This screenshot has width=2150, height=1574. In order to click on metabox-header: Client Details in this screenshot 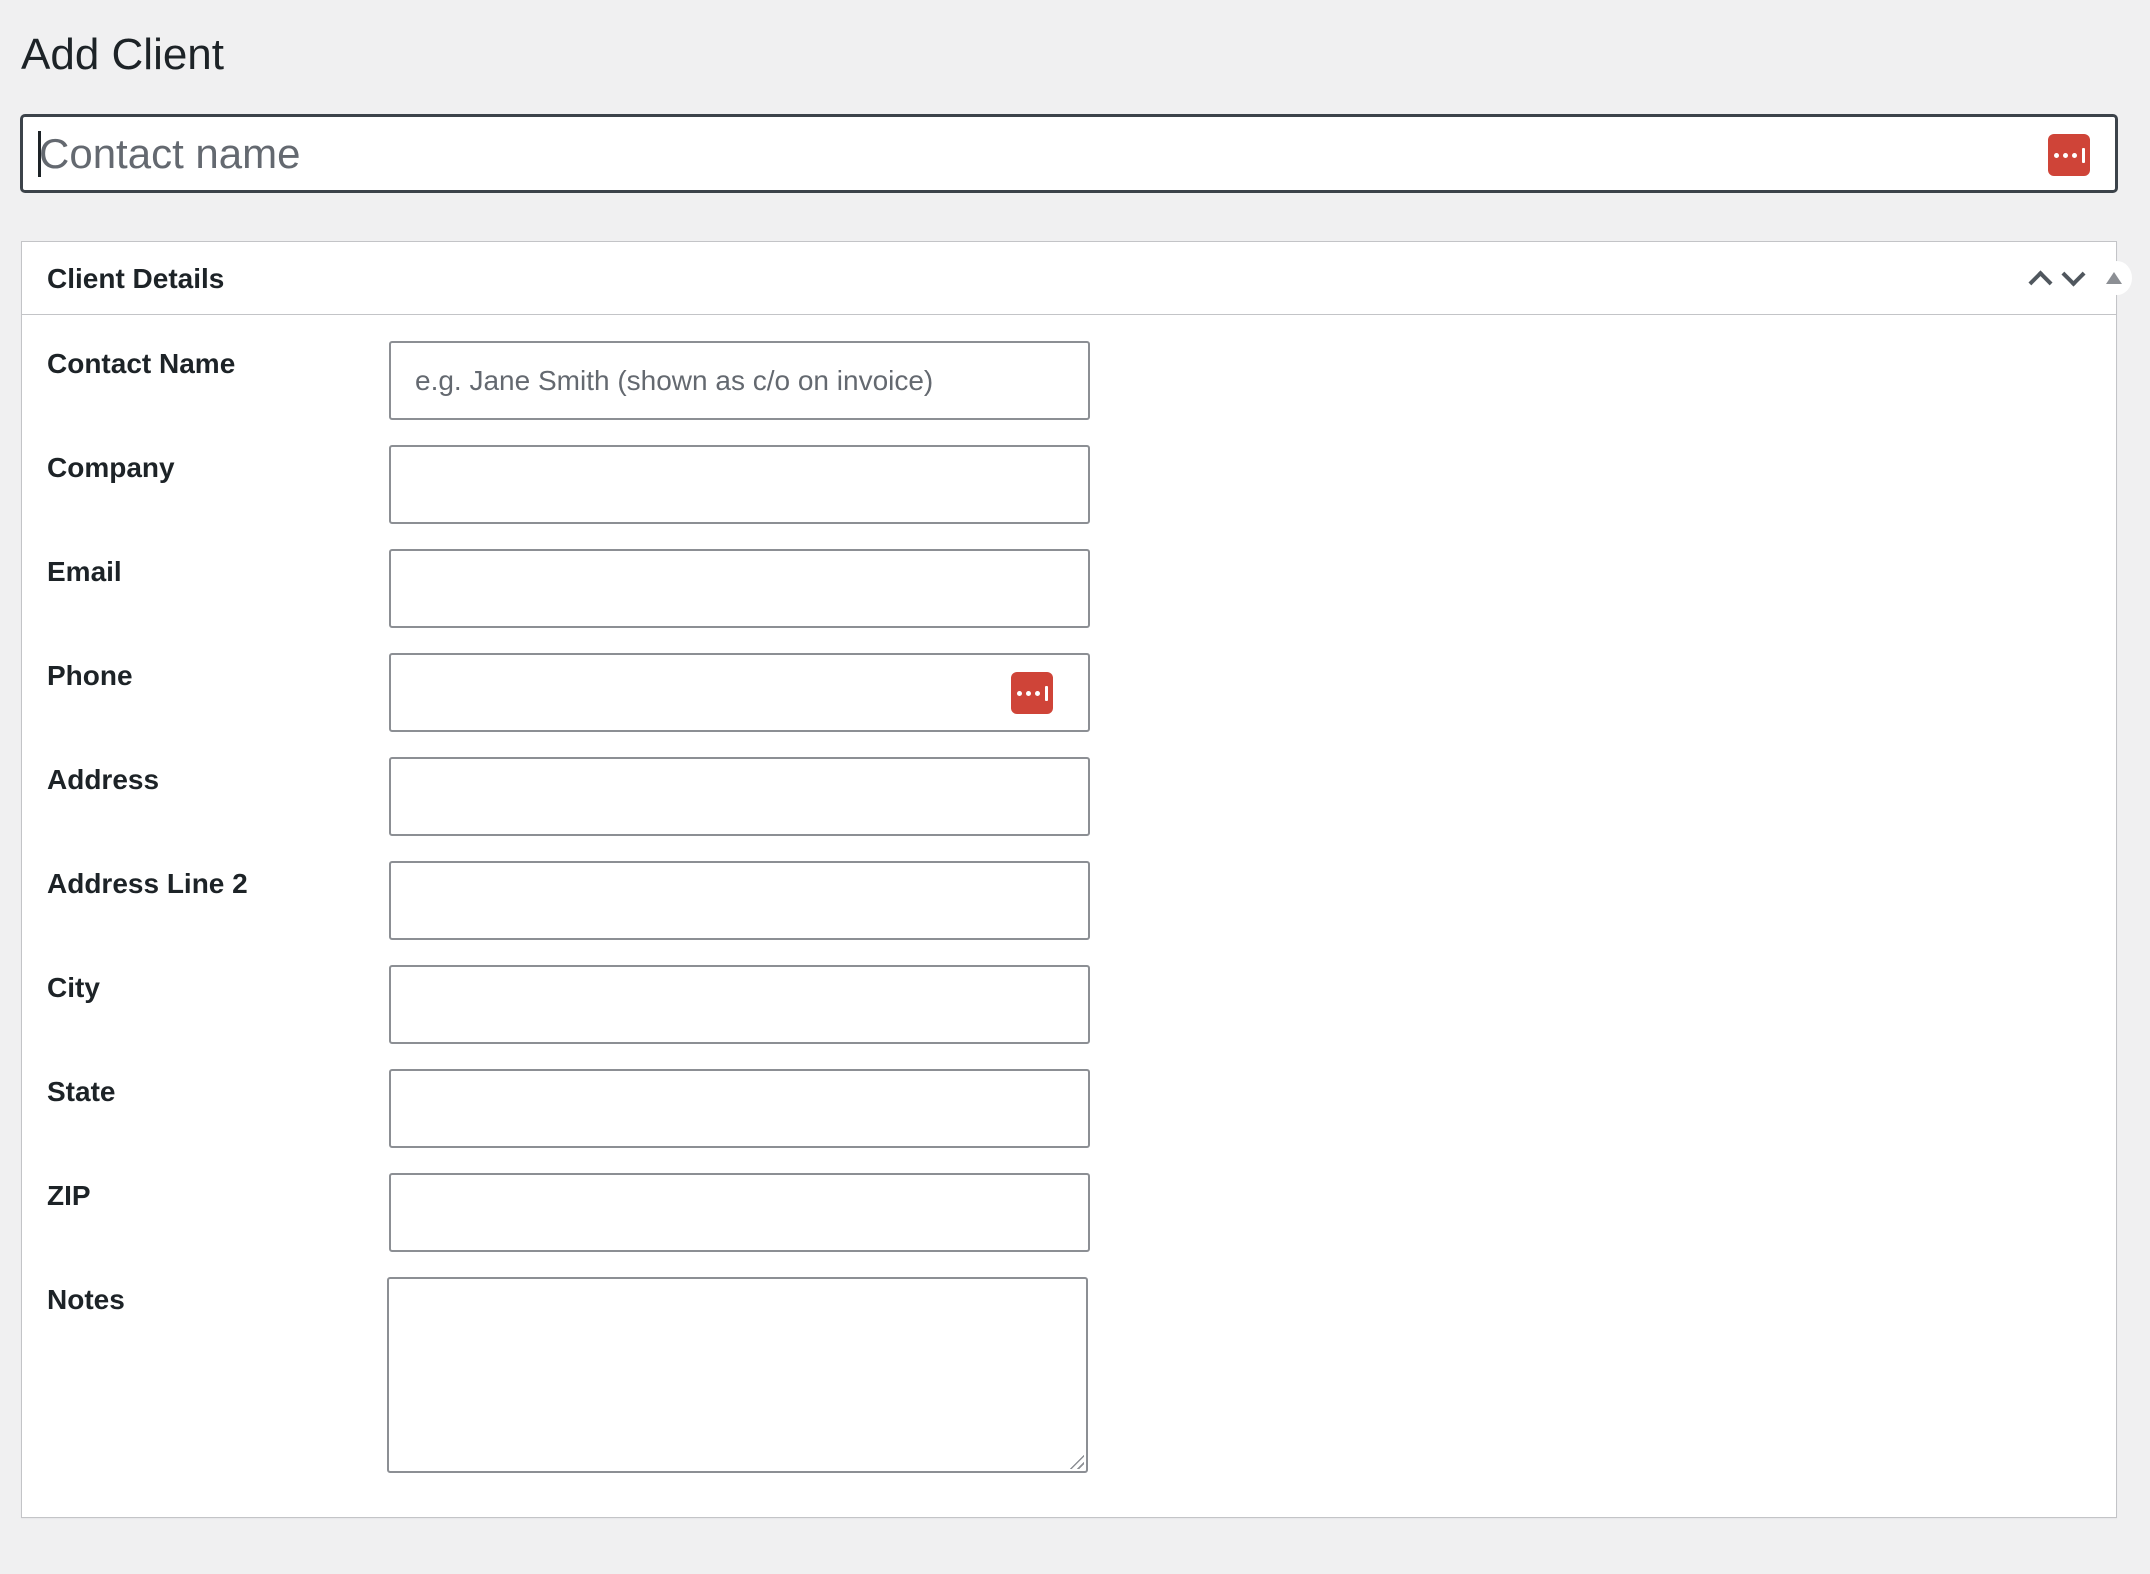, I will do `click(1077, 278)`.